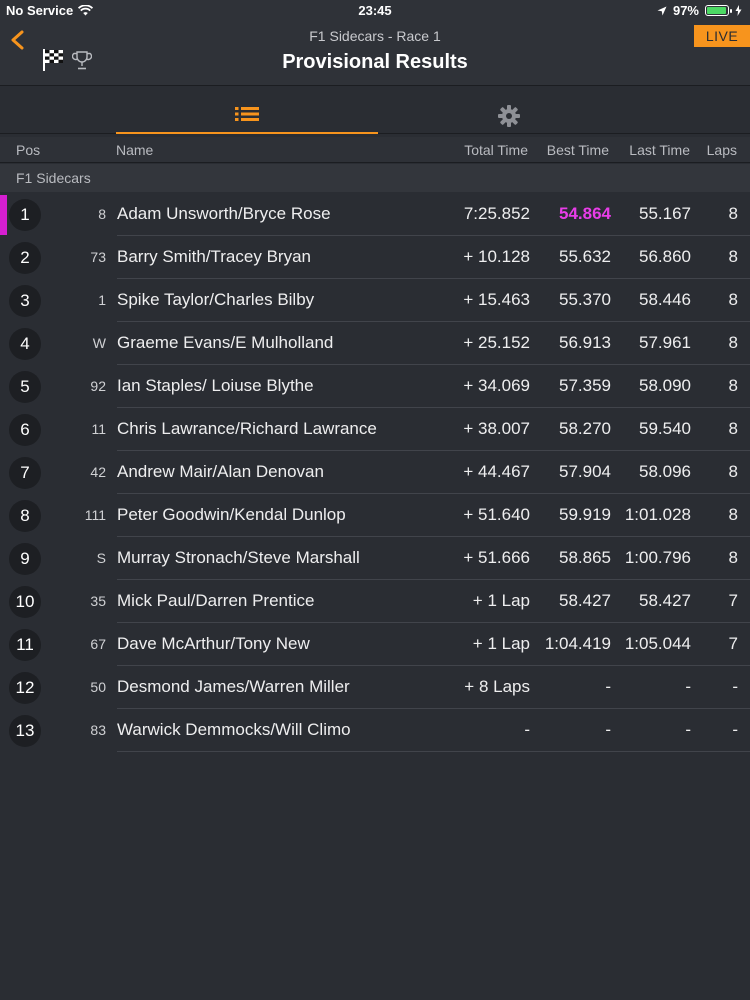 The image size is (750, 1000). I want to click on status-right: 97%, so click(699, 10).